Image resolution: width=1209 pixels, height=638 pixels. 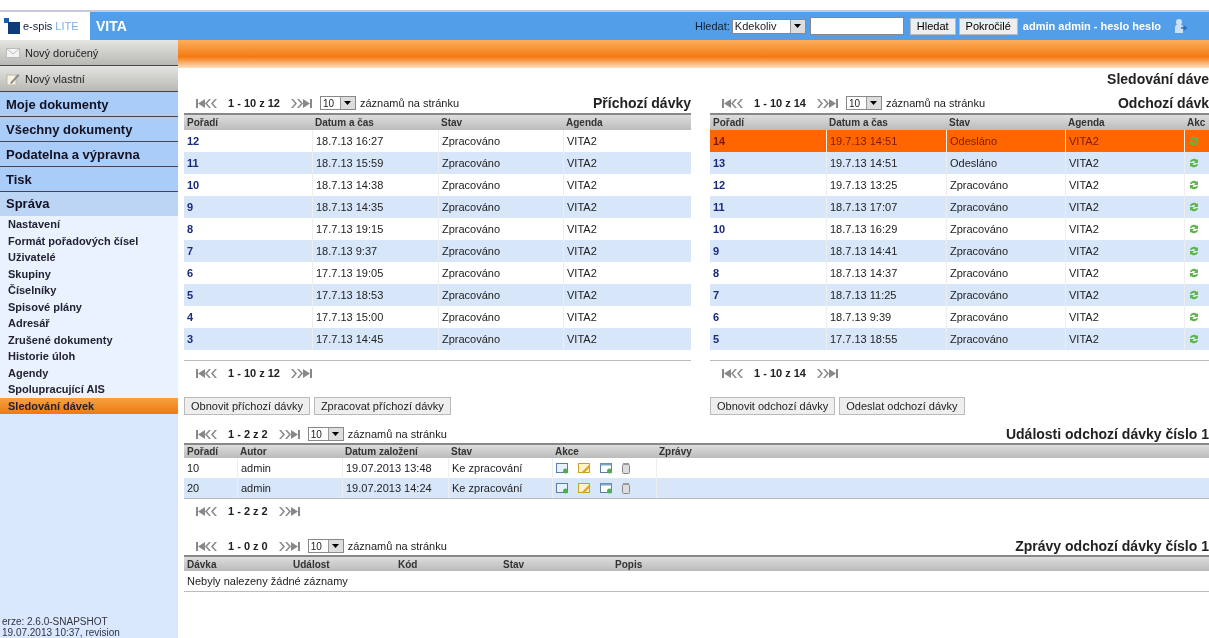 I want to click on panel-title: Zprávy odchozí dávky číslo 1, so click(x=1112, y=546).